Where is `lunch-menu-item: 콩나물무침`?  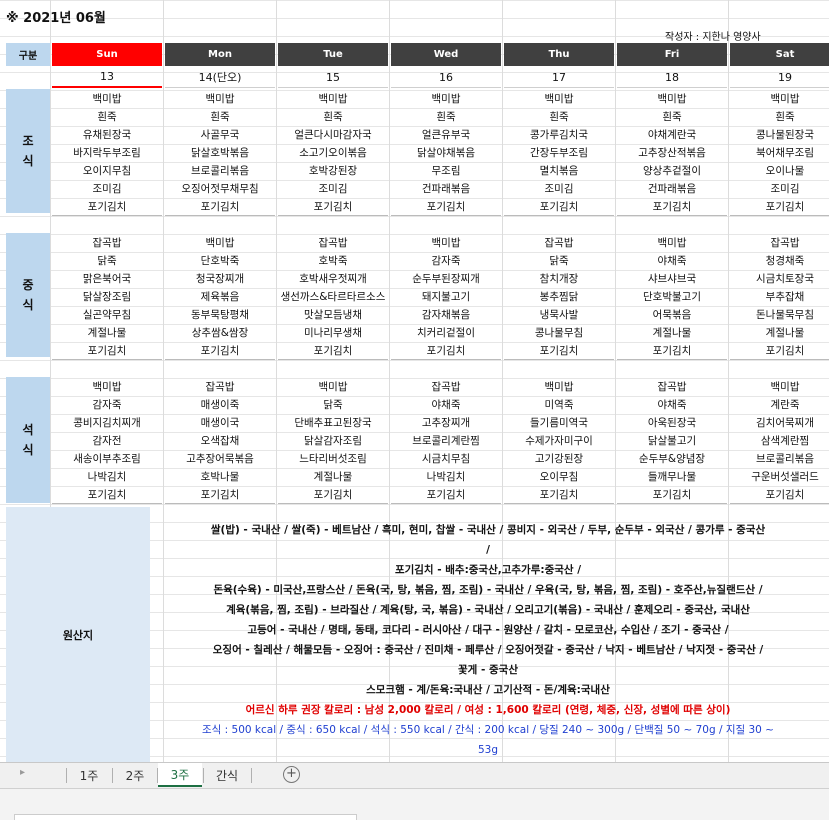 lunch-menu-item: 콩나물무침 is located at coordinates (559, 333).